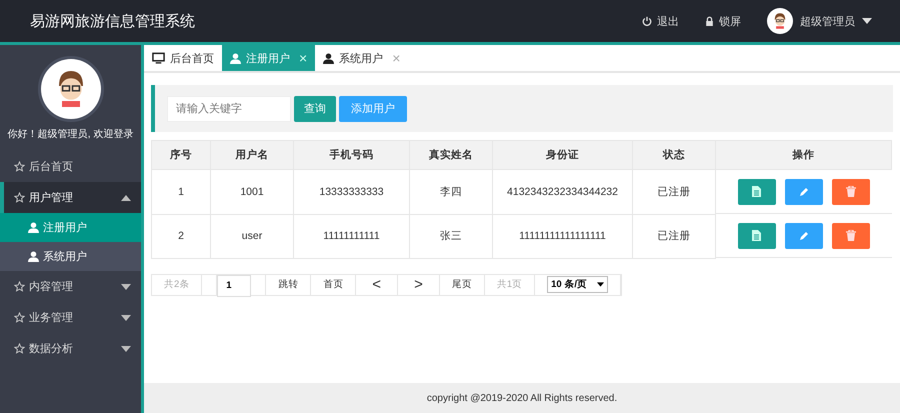 Image resolution: width=900 pixels, height=413 pixels. What do you see at coordinates (70, 197) in the screenshot?
I see `menu-item: 用户管理` at bounding box center [70, 197].